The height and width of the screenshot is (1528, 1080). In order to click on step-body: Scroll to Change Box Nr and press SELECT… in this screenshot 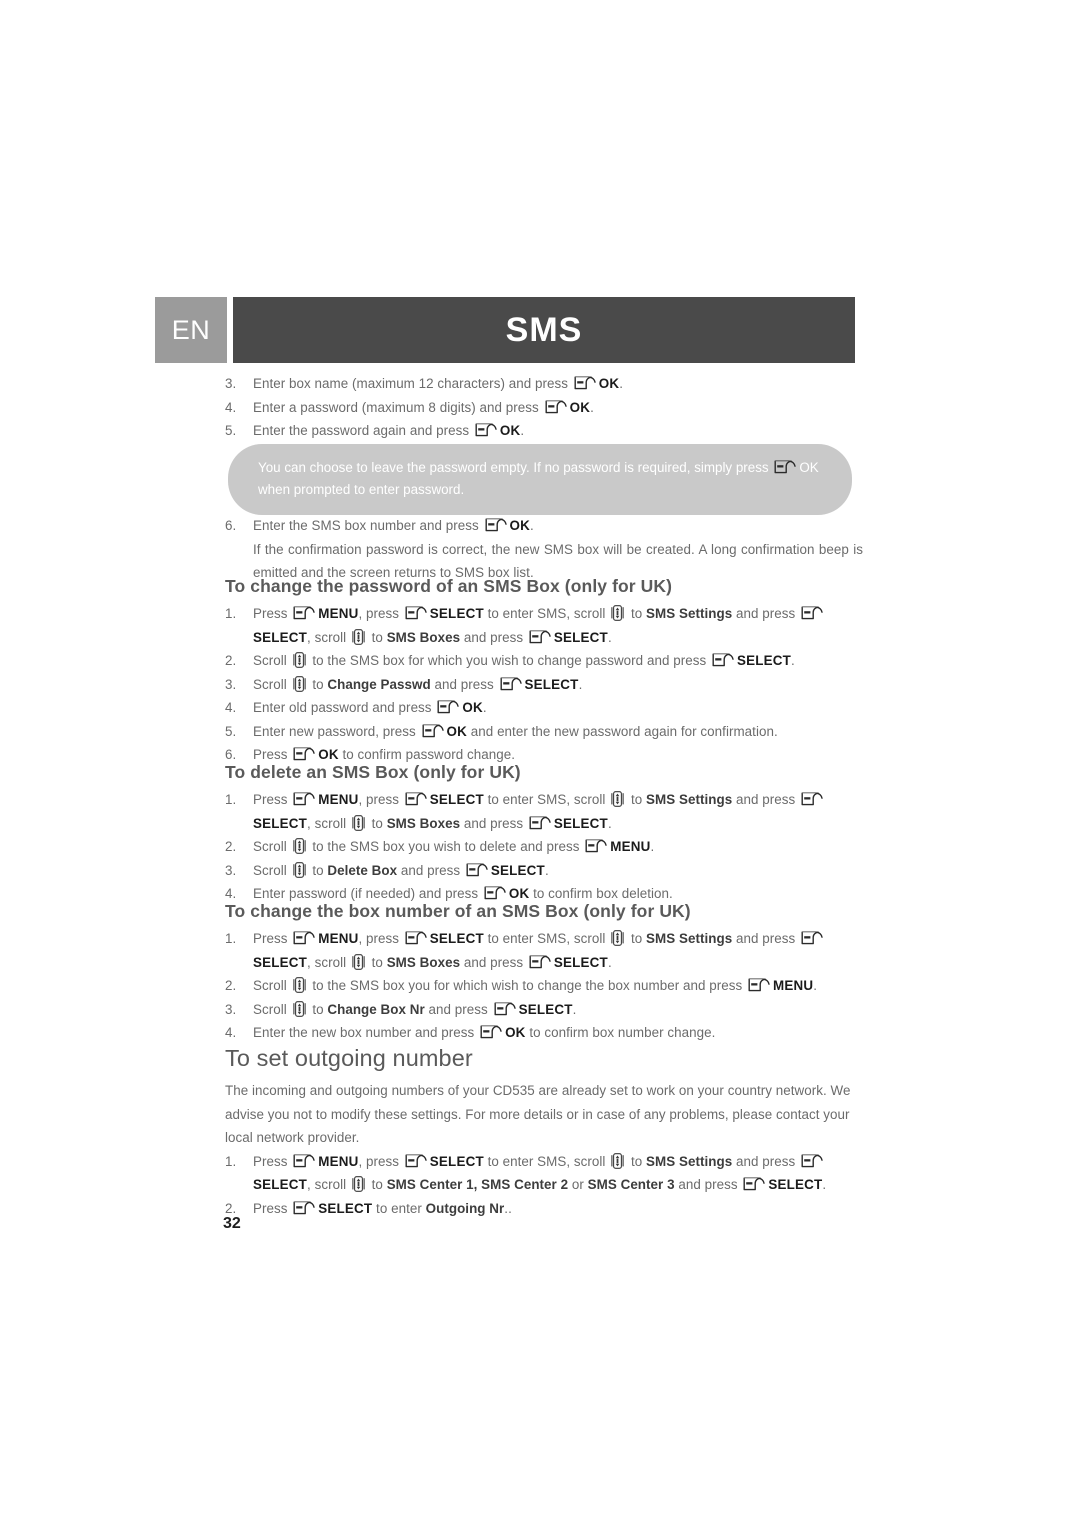, I will do `click(414, 1008)`.